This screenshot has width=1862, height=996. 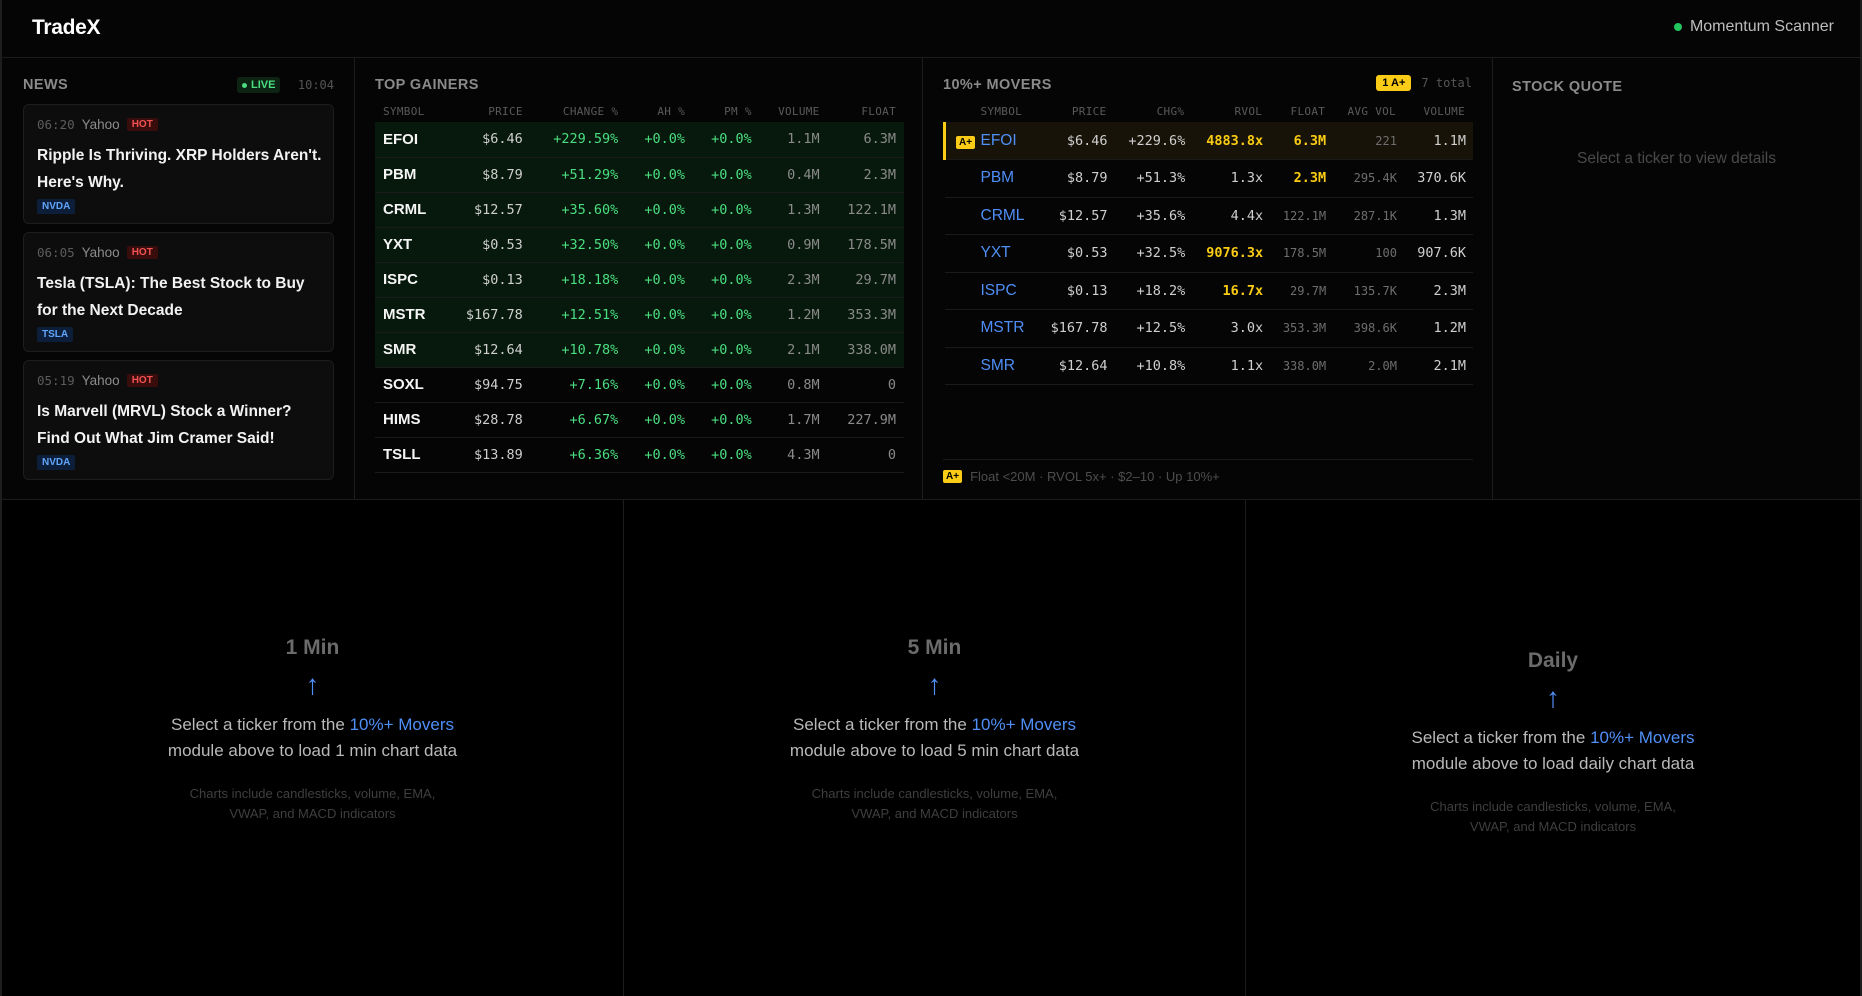 I want to click on gainers-row: SMR $12.64 +10.78% +0.0% +0.0% 2.1M 338.0M, so click(x=639, y=350).